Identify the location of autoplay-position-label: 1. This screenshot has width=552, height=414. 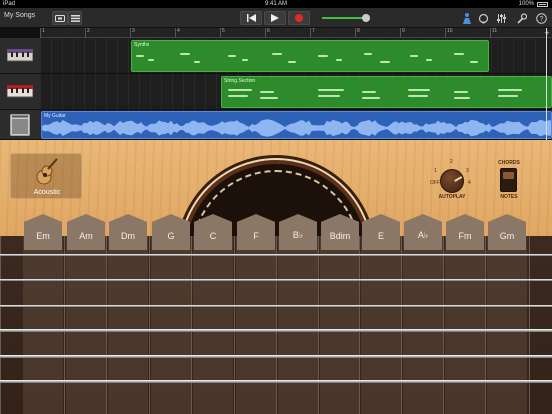
(435, 171).